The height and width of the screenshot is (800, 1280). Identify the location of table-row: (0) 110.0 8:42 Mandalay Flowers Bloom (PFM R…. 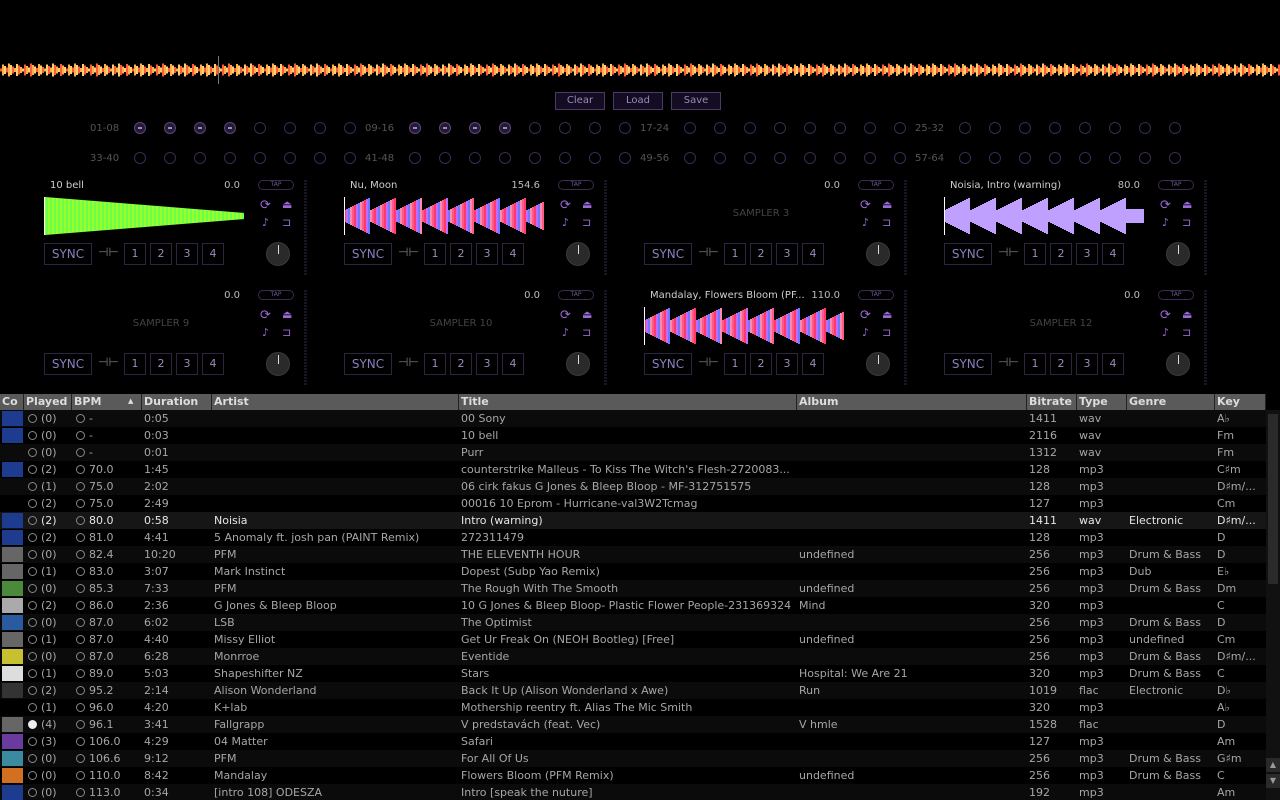
(633, 775).